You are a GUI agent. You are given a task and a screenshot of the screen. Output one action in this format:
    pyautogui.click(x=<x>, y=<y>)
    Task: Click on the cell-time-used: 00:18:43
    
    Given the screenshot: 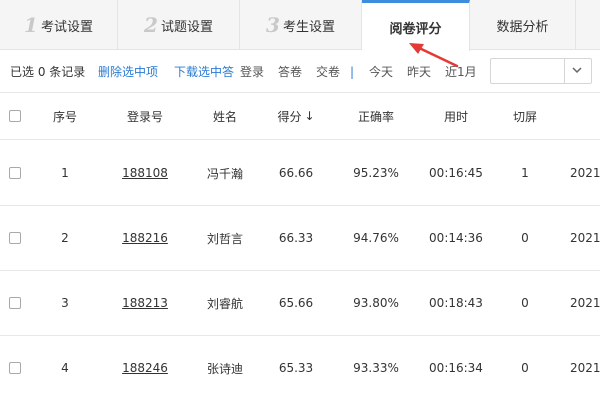 What is the action you would take?
    pyautogui.click(x=456, y=303)
    